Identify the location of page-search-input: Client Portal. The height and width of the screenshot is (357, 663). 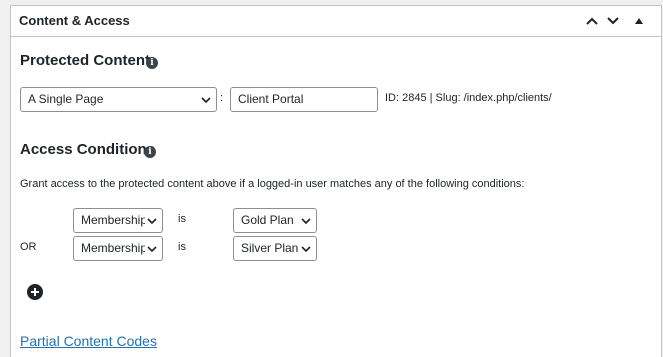
(304, 99).